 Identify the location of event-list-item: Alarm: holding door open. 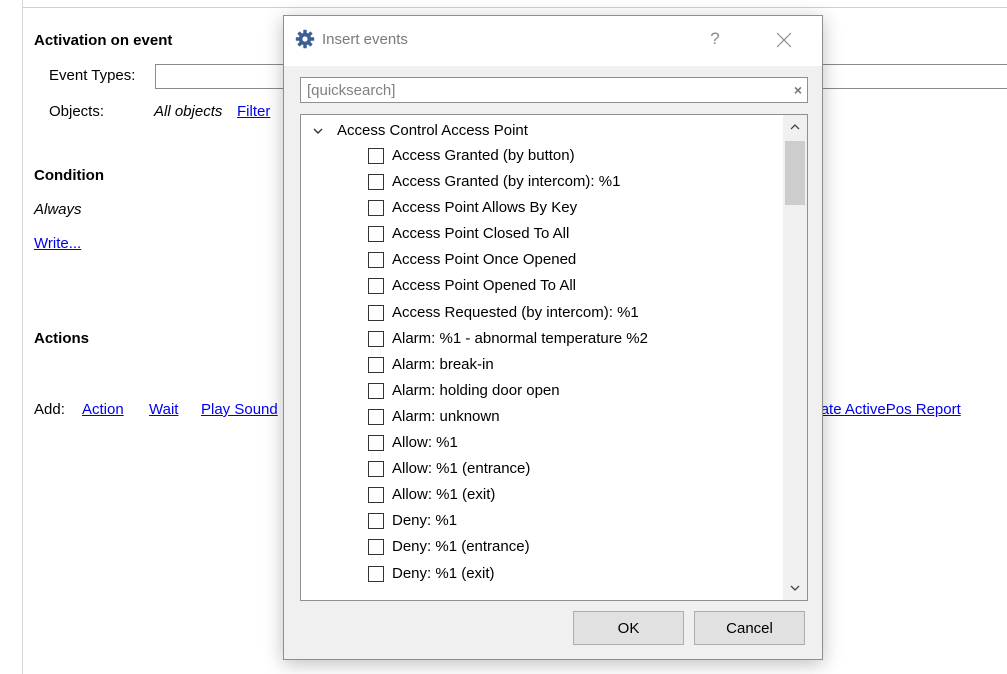
(540, 391).